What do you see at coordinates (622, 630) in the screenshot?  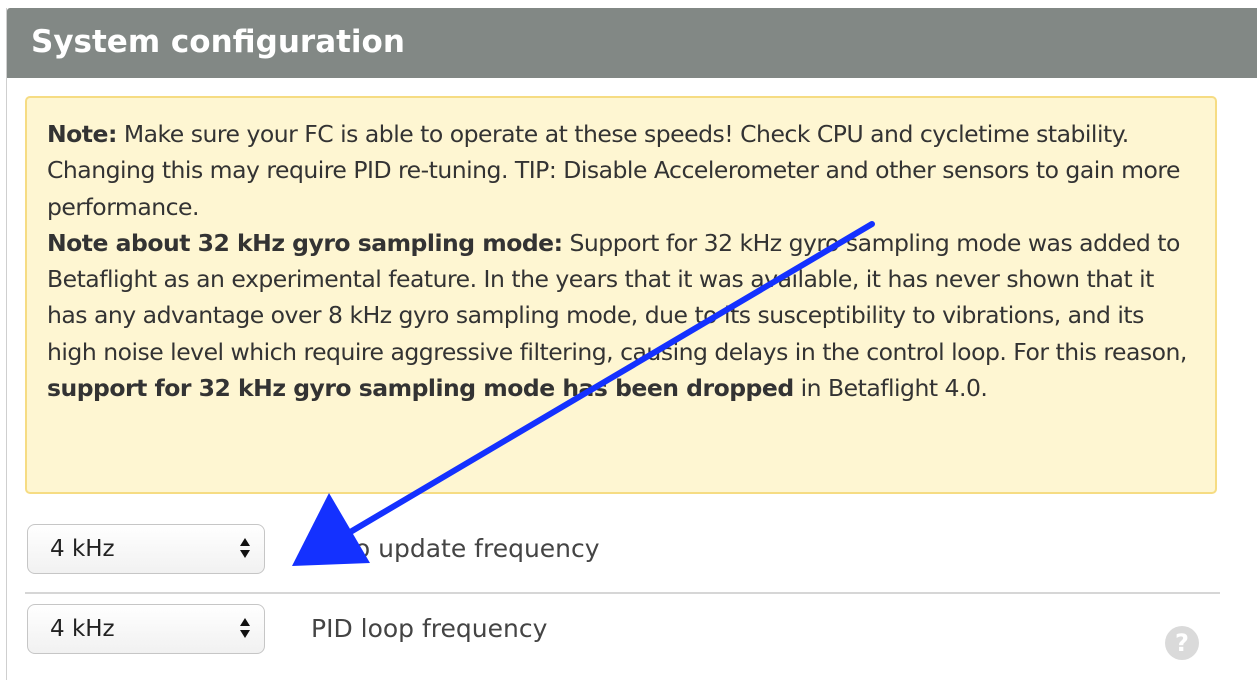 I see `pid-loop-frequency-row: 4 kHz PID loop frequency ?` at bounding box center [622, 630].